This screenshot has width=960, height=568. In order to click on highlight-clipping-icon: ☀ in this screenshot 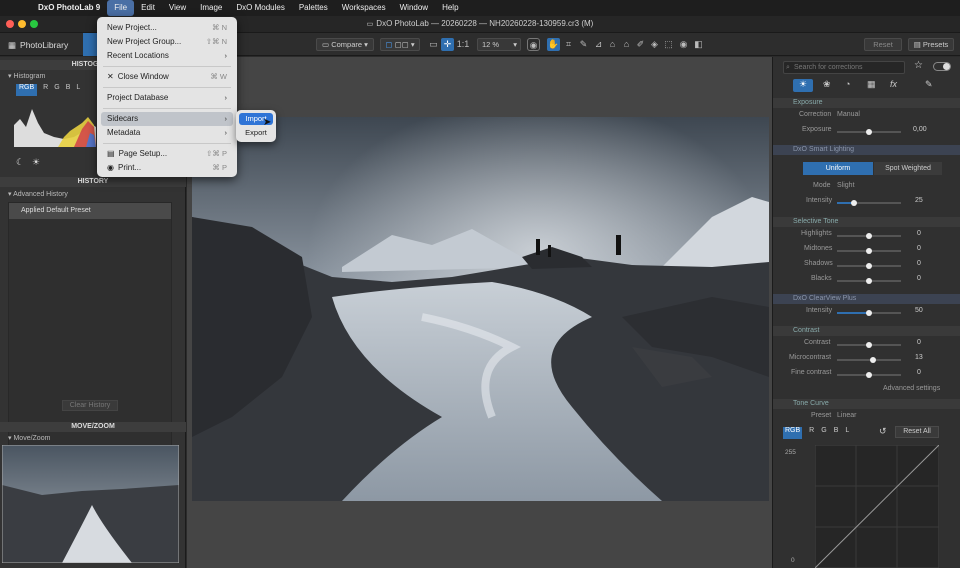, I will do `click(36, 162)`.